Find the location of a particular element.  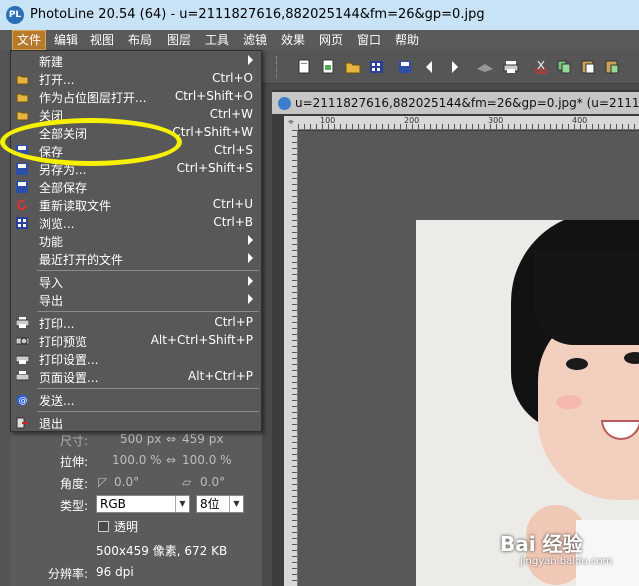

print-preview-icon is located at coordinates (22, 341).